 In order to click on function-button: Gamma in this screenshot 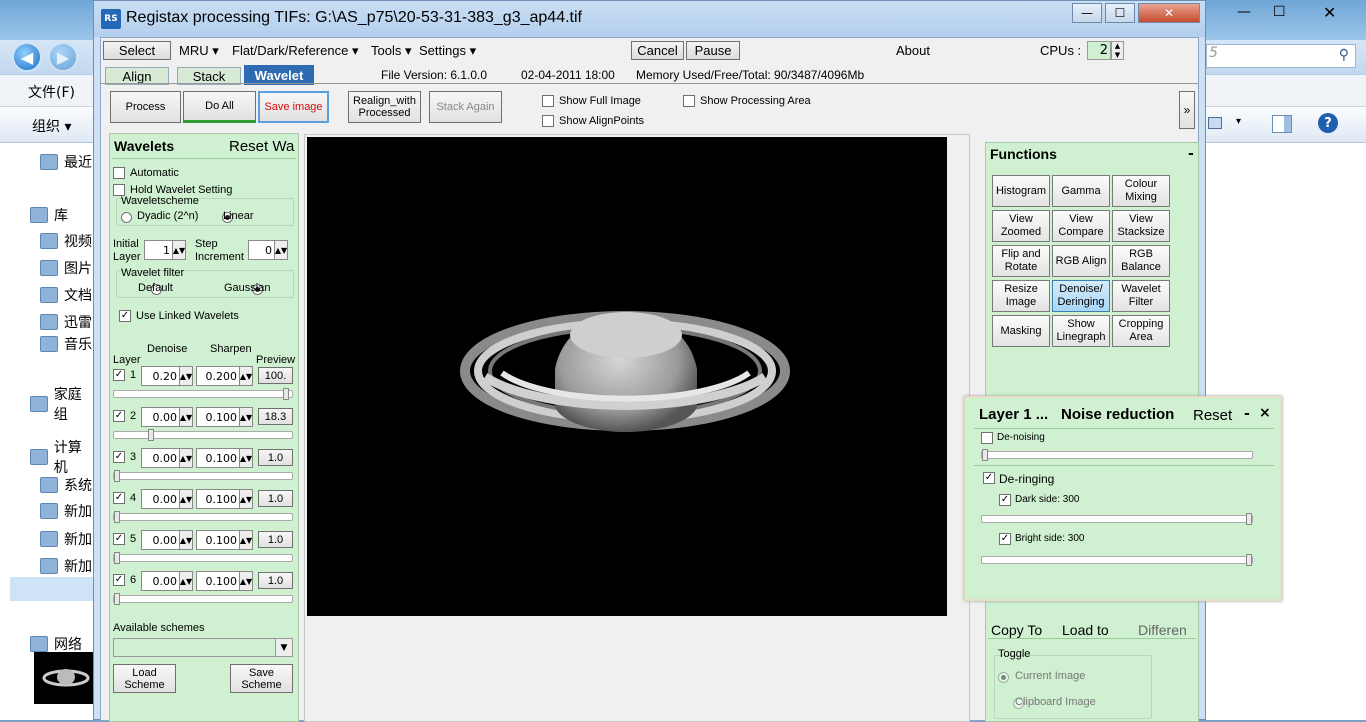, I will do `click(1081, 191)`.